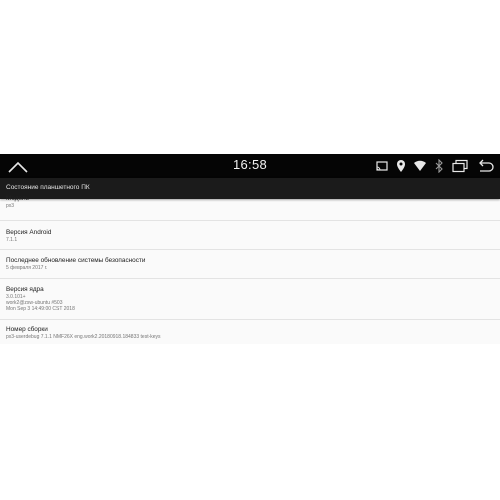 This screenshot has height=500, width=500. I want to click on item-value: 7.1.1, so click(12, 240).